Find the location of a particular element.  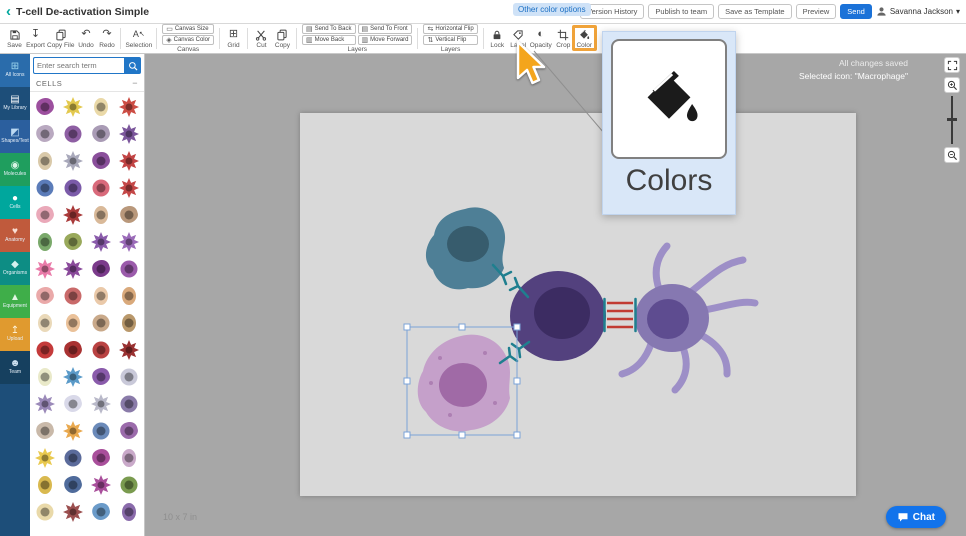

vertical-flip-button: ⇅ Vertical Flip is located at coordinates (450, 40).